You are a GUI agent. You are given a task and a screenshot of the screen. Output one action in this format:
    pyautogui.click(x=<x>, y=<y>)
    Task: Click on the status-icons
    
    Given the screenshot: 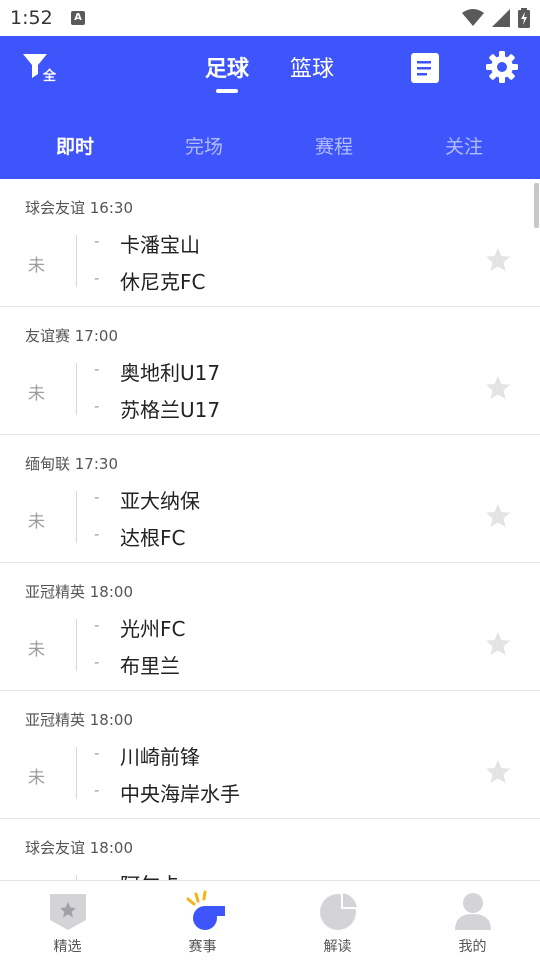 What is the action you would take?
    pyautogui.click(x=496, y=18)
    